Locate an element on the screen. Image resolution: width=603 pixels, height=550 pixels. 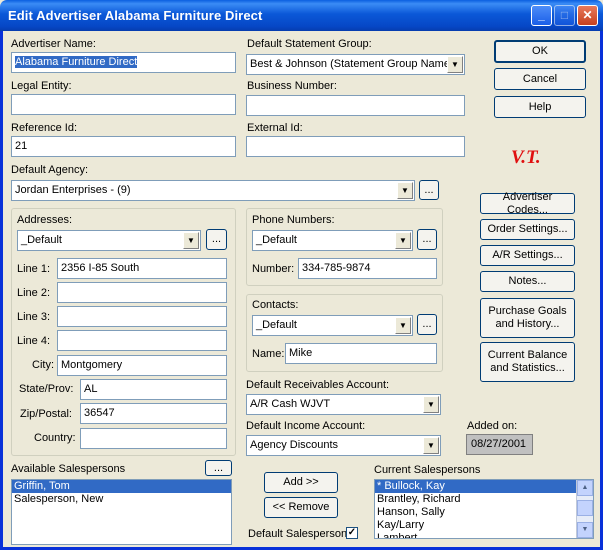
address-selected: _Default is located at coordinates (41, 240).